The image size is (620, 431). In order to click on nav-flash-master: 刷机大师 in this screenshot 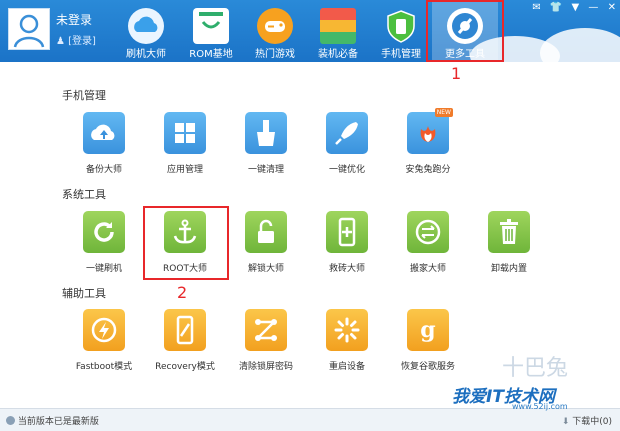, I will do `click(146, 31)`.